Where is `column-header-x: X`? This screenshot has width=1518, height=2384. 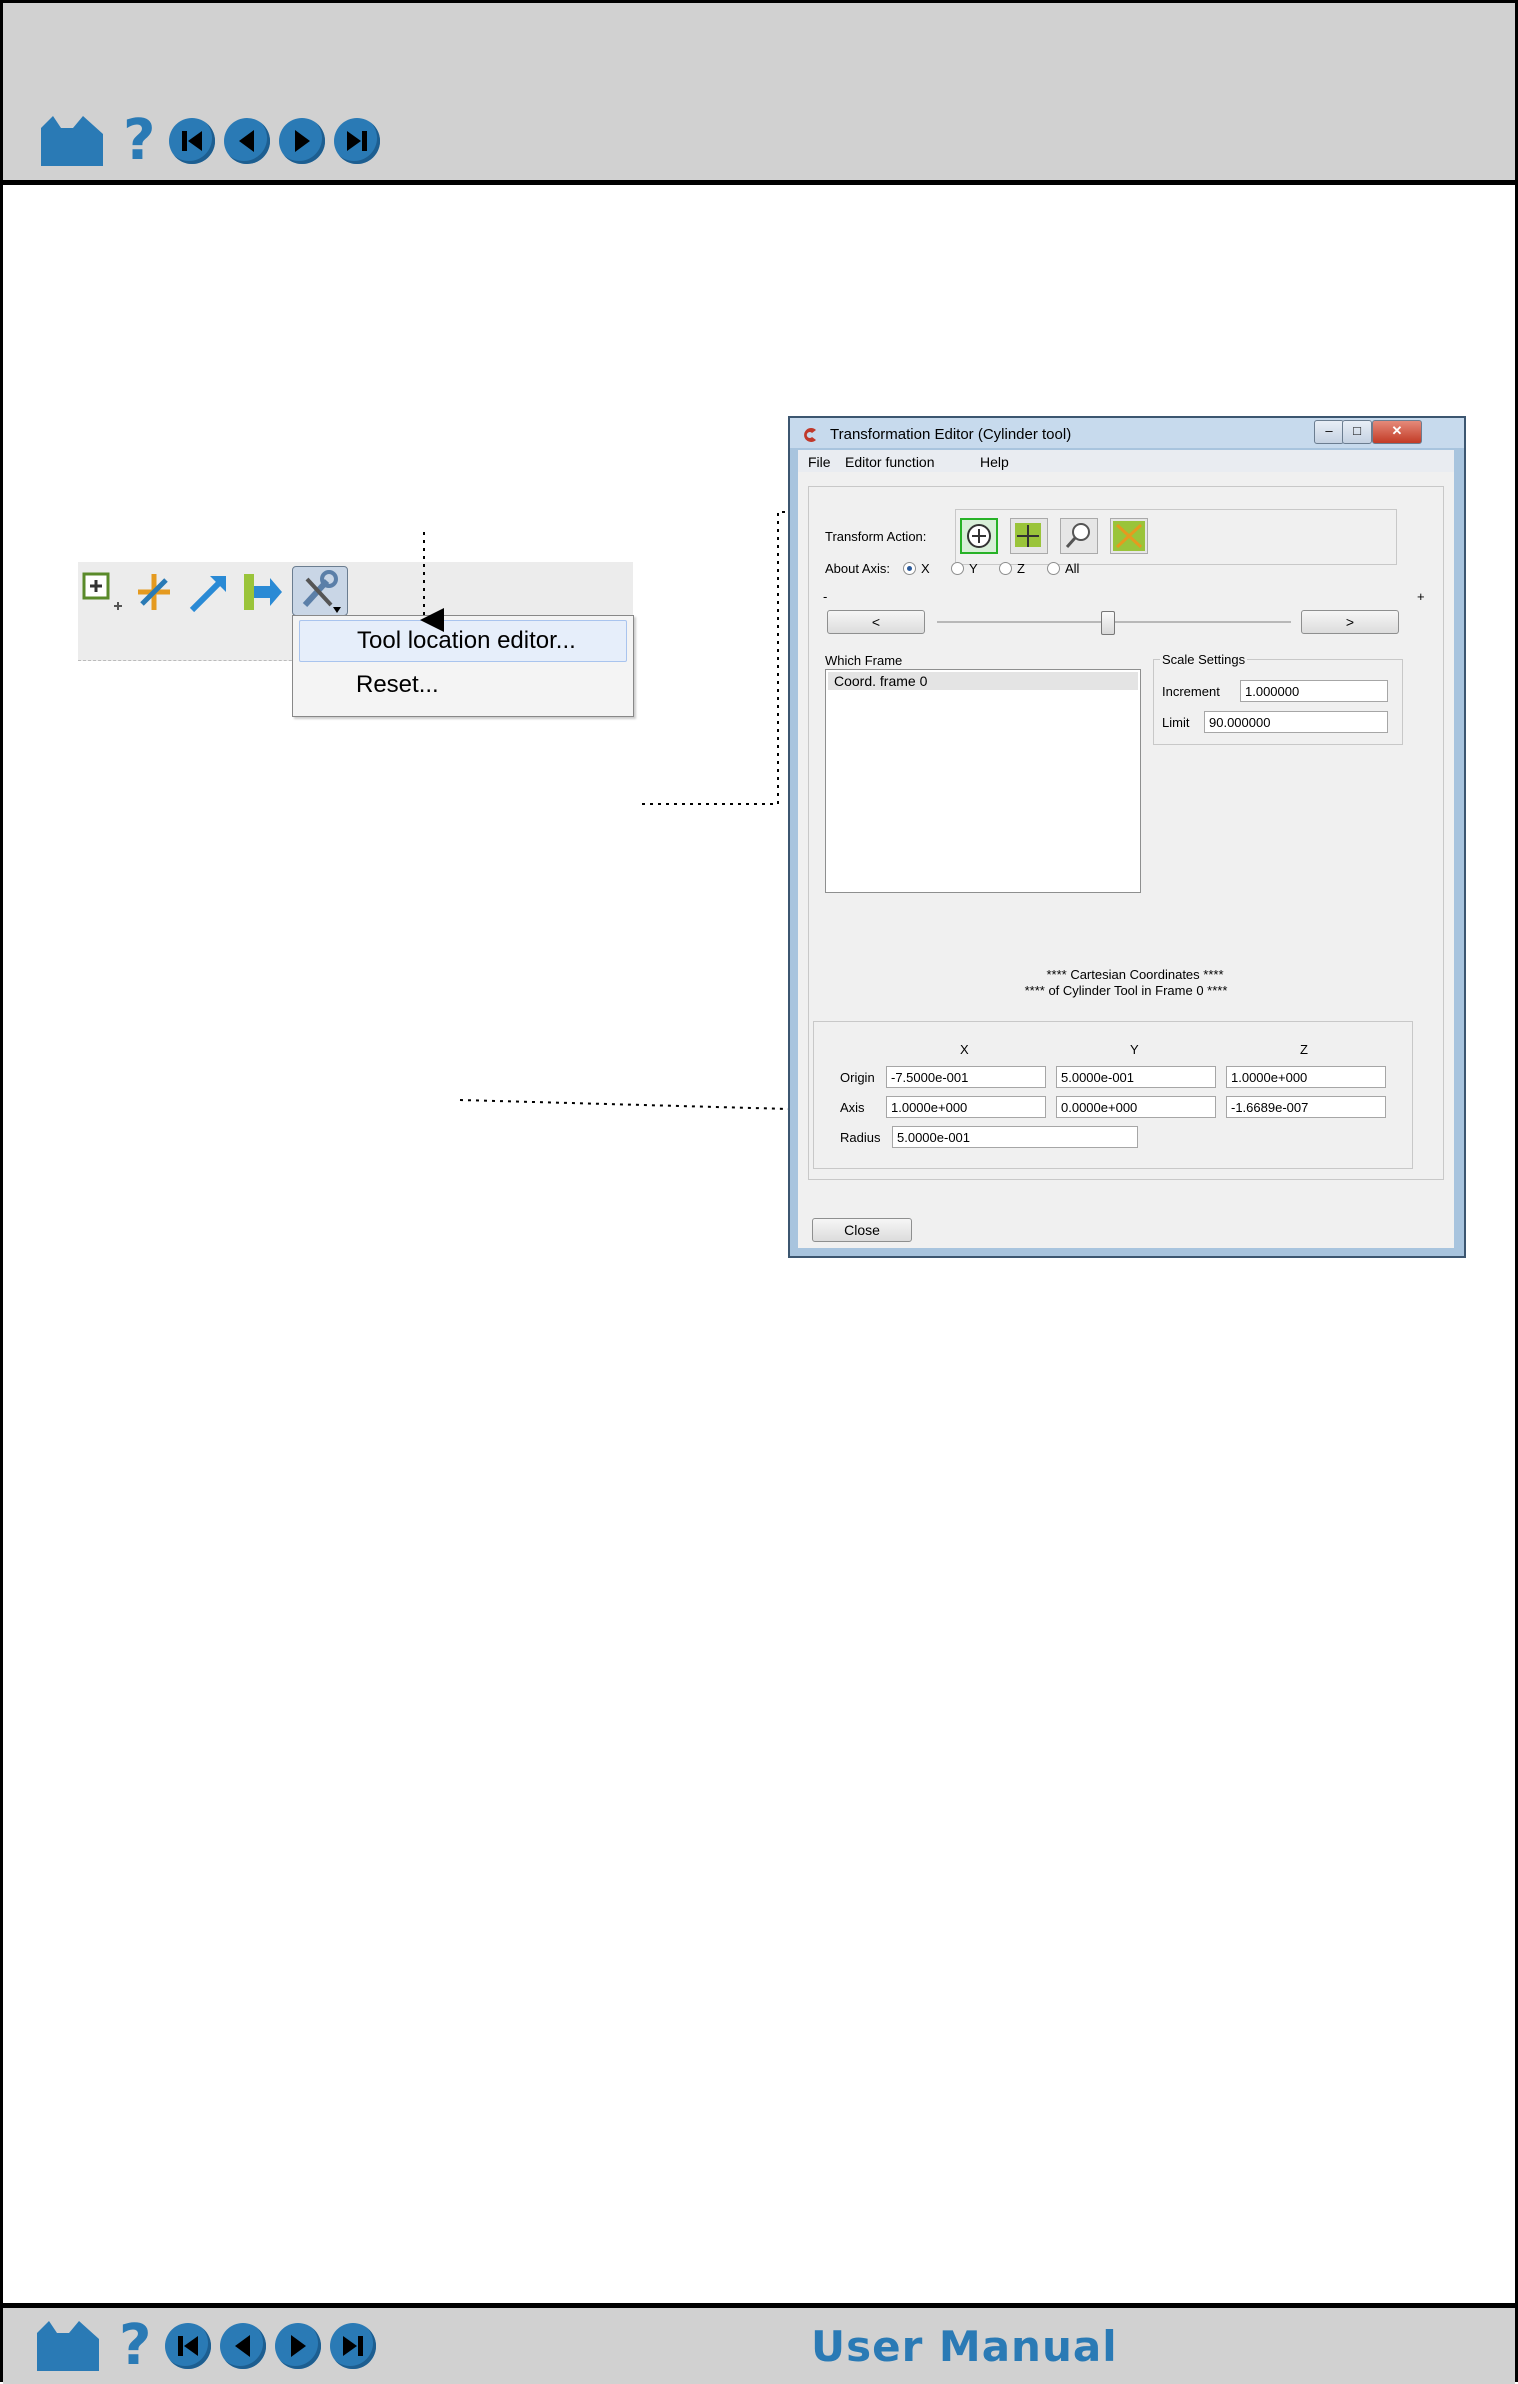
column-header-x: X is located at coordinates (964, 1049).